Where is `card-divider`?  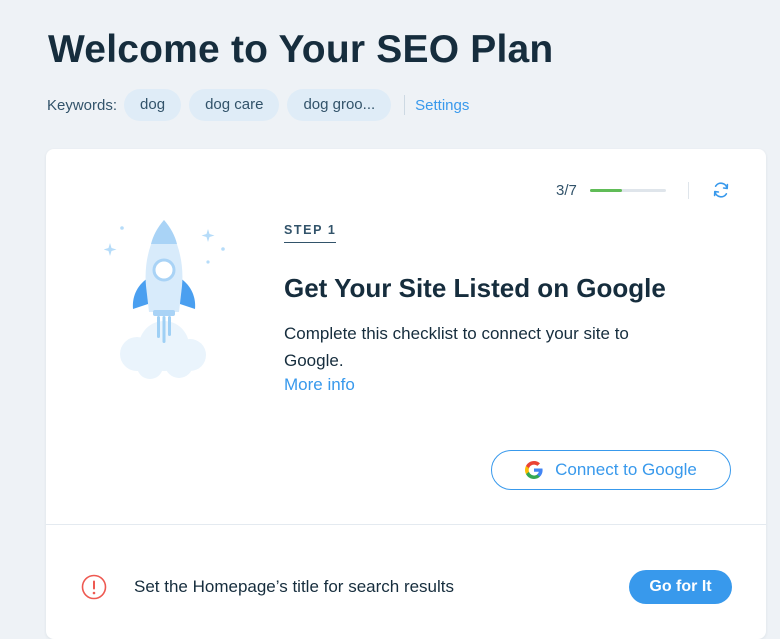 card-divider is located at coordinates (406, 524).